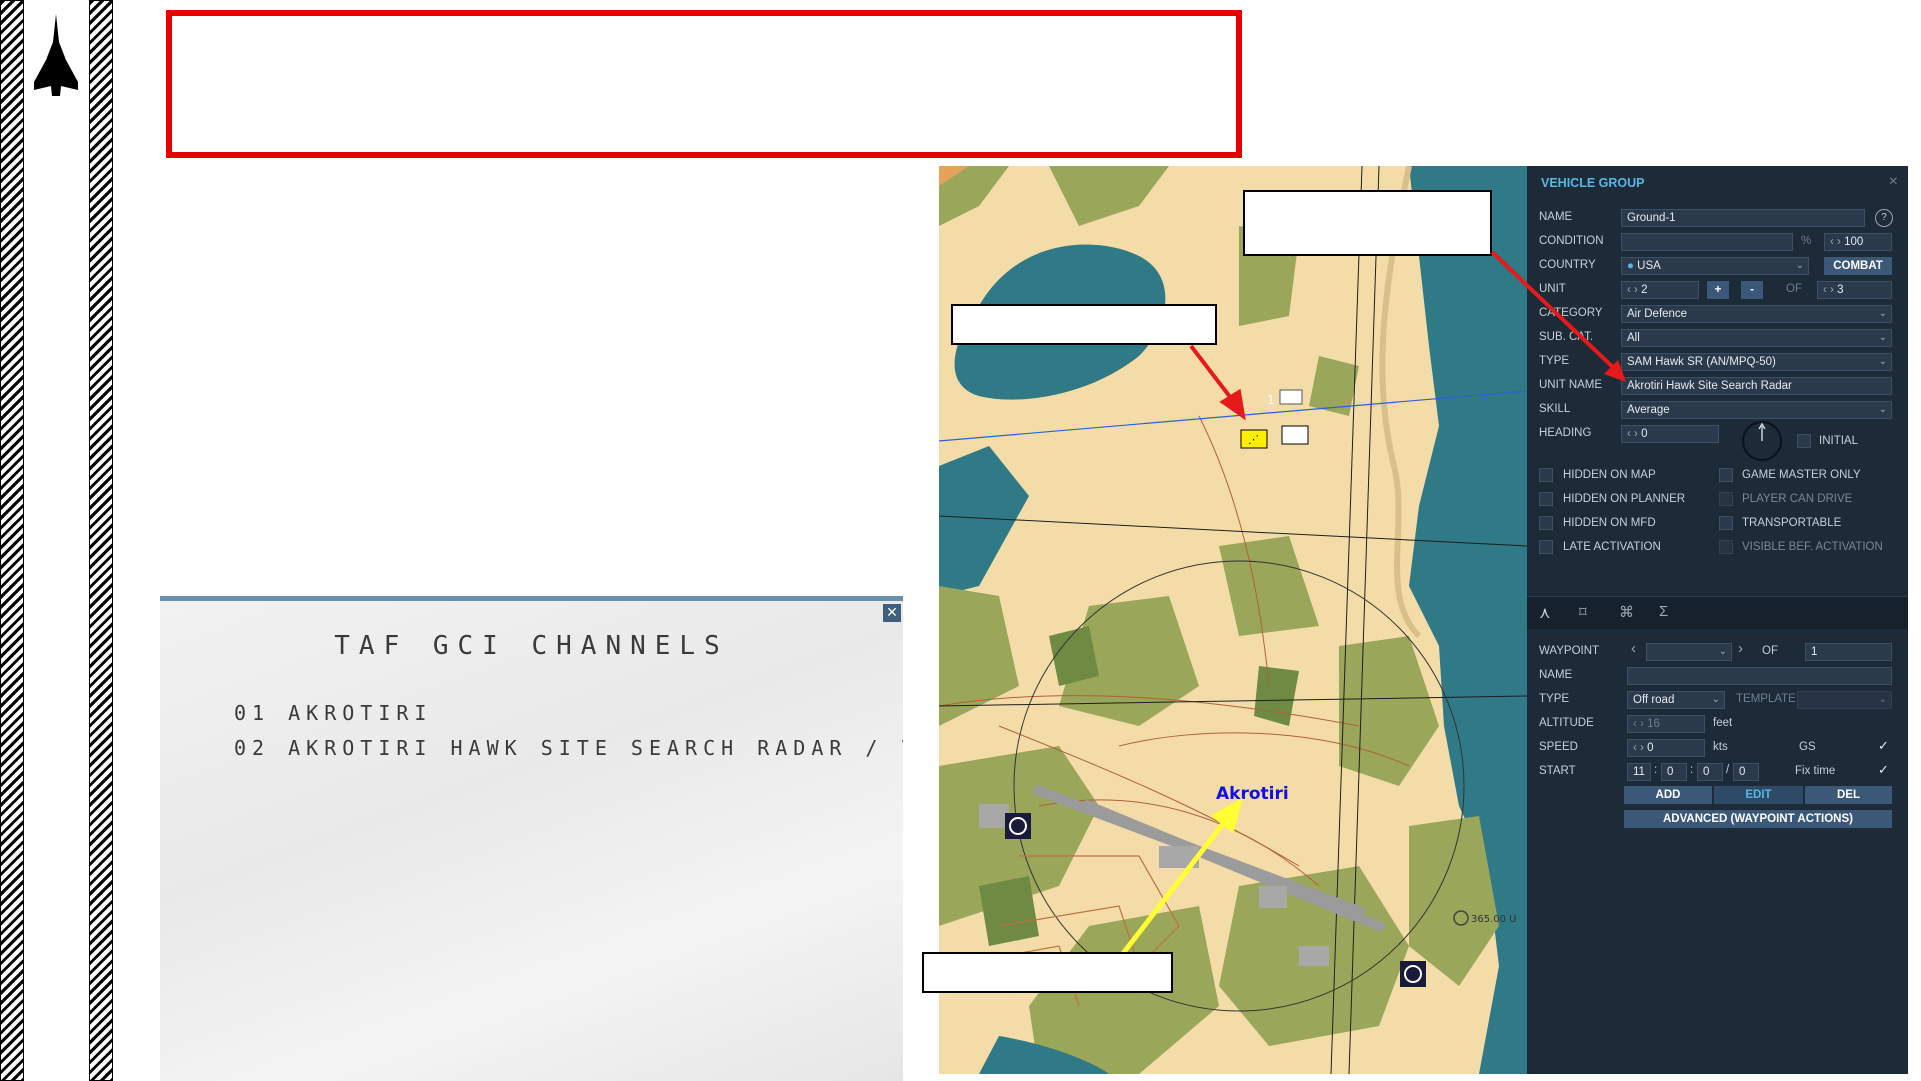 The height and width of the screenshot is (1081, 1921). Describe the element at coordinates (1252, 794) in the screenshot. I see `airfield-label: Akrotiri` at that location.